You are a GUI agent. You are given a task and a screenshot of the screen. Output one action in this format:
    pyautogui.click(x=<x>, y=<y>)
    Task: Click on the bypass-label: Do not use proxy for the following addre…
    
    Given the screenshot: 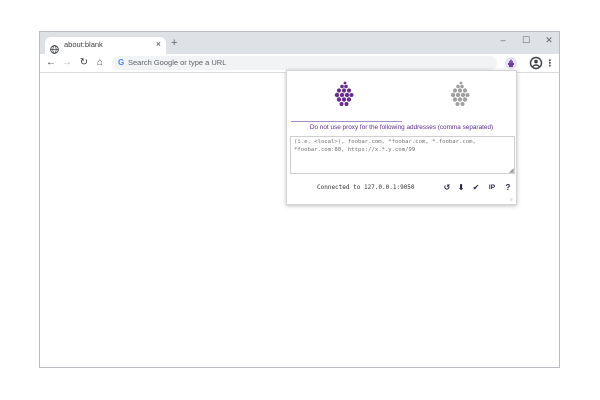 What is the action you would take?
    pyautogui.click(x=401, y=127)
    